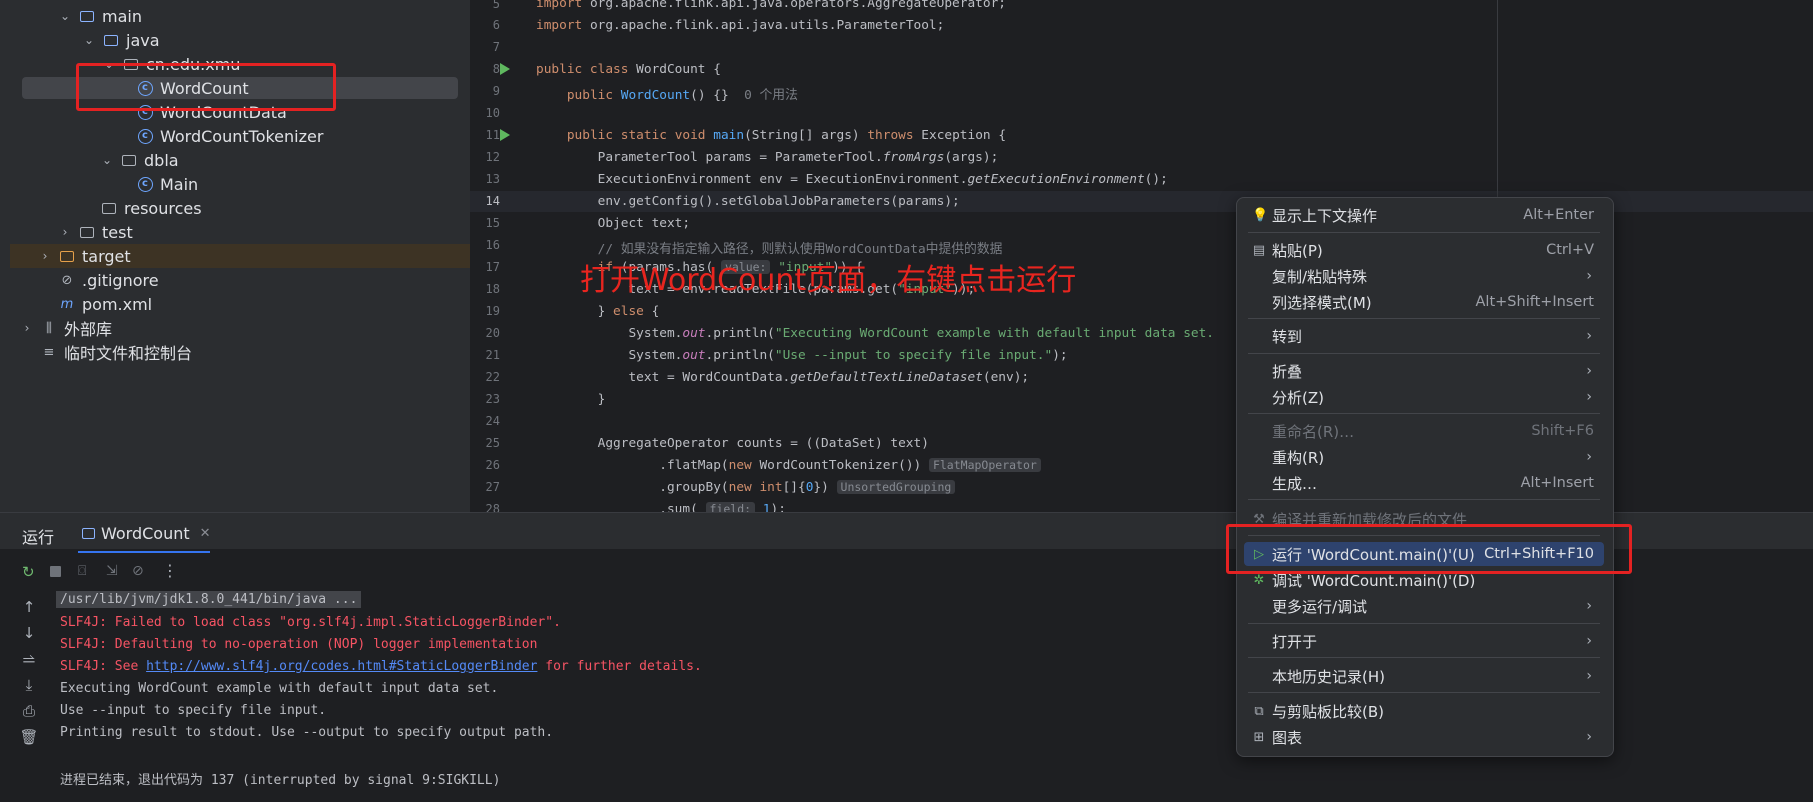 The width and height of the screenshot is (1813, 802). I want to click on tree-item-label: test, so click(117, 232).